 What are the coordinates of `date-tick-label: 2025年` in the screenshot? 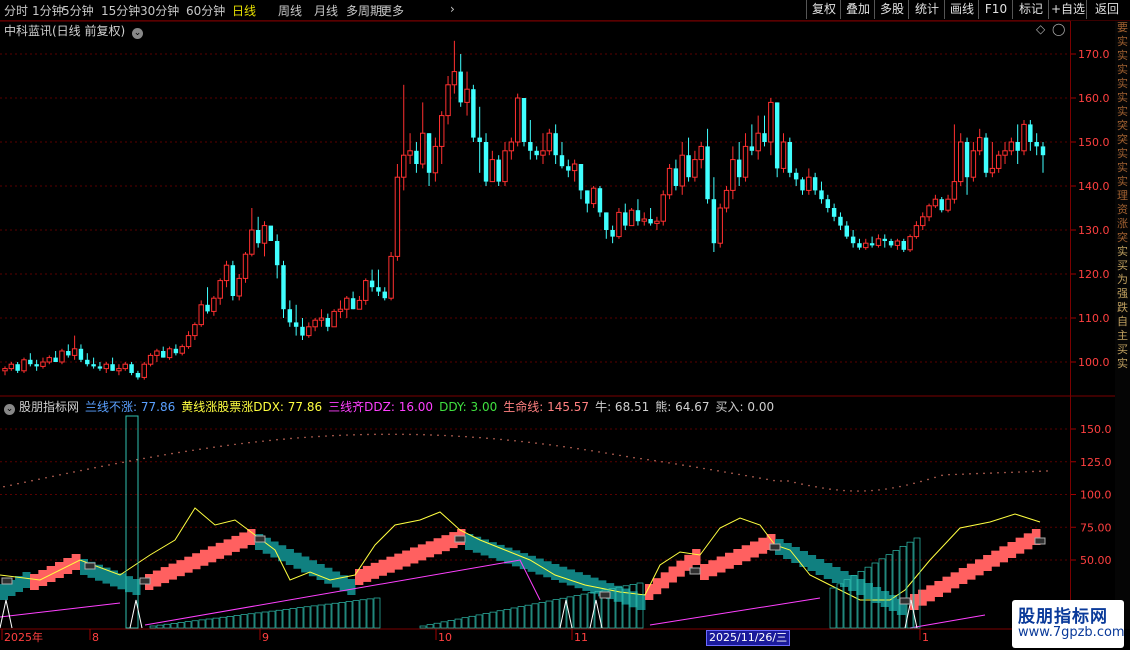 It's located at (23, 637).